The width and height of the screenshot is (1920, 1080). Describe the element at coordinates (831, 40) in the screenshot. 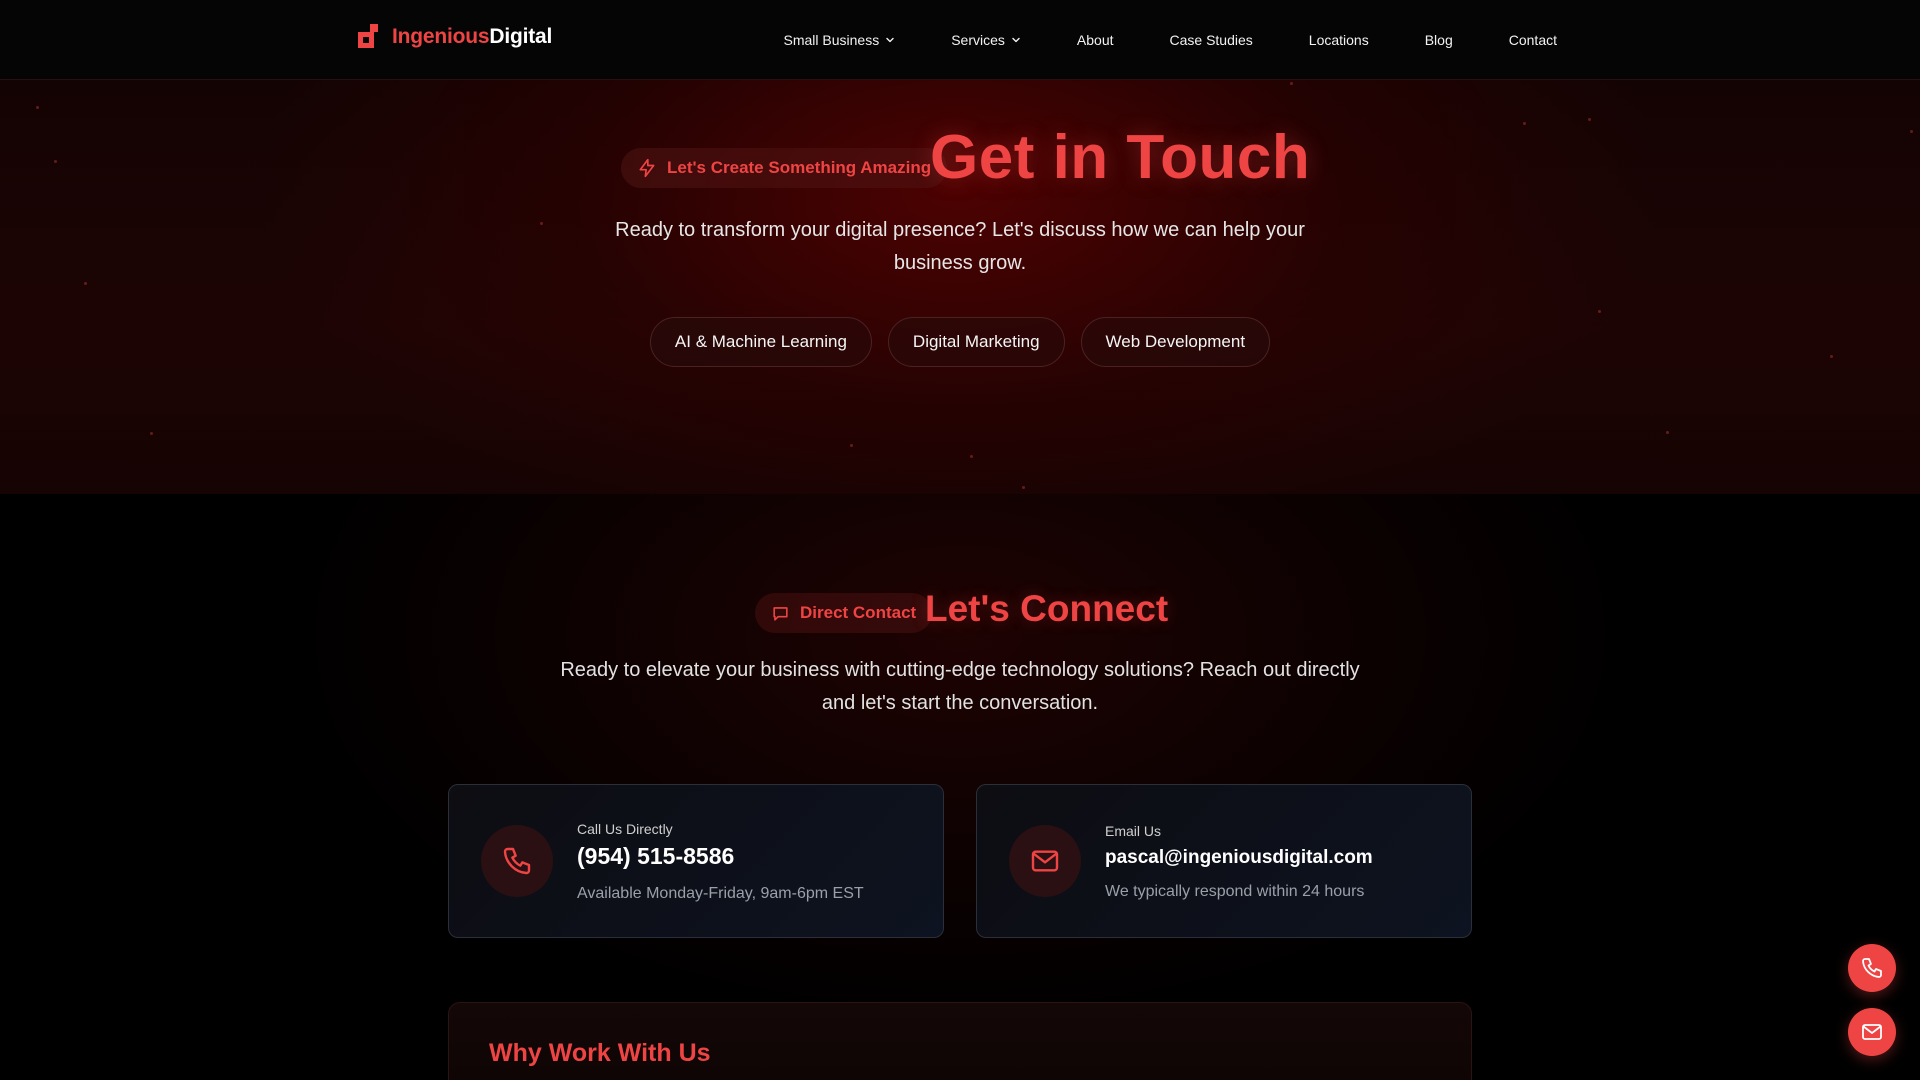

I see `nav-item-label: Small Business` at that location.